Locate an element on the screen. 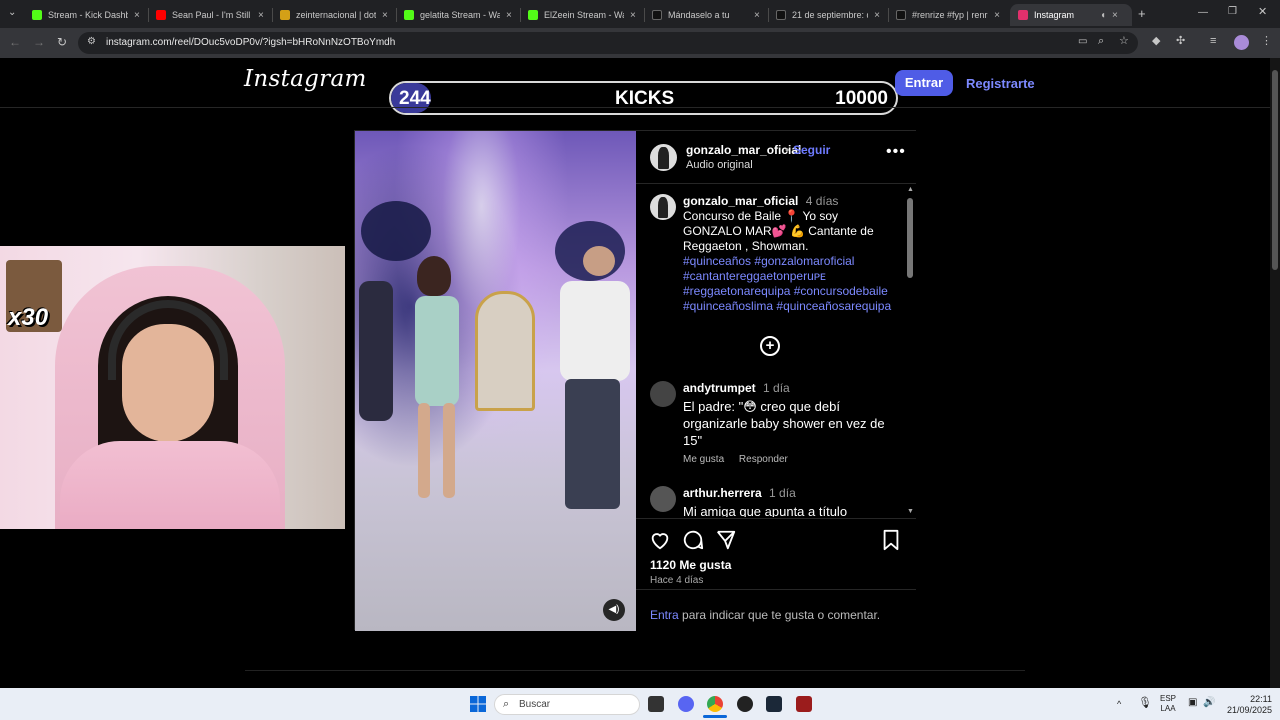  windows-start-icon is located at coordinates (478, 704).